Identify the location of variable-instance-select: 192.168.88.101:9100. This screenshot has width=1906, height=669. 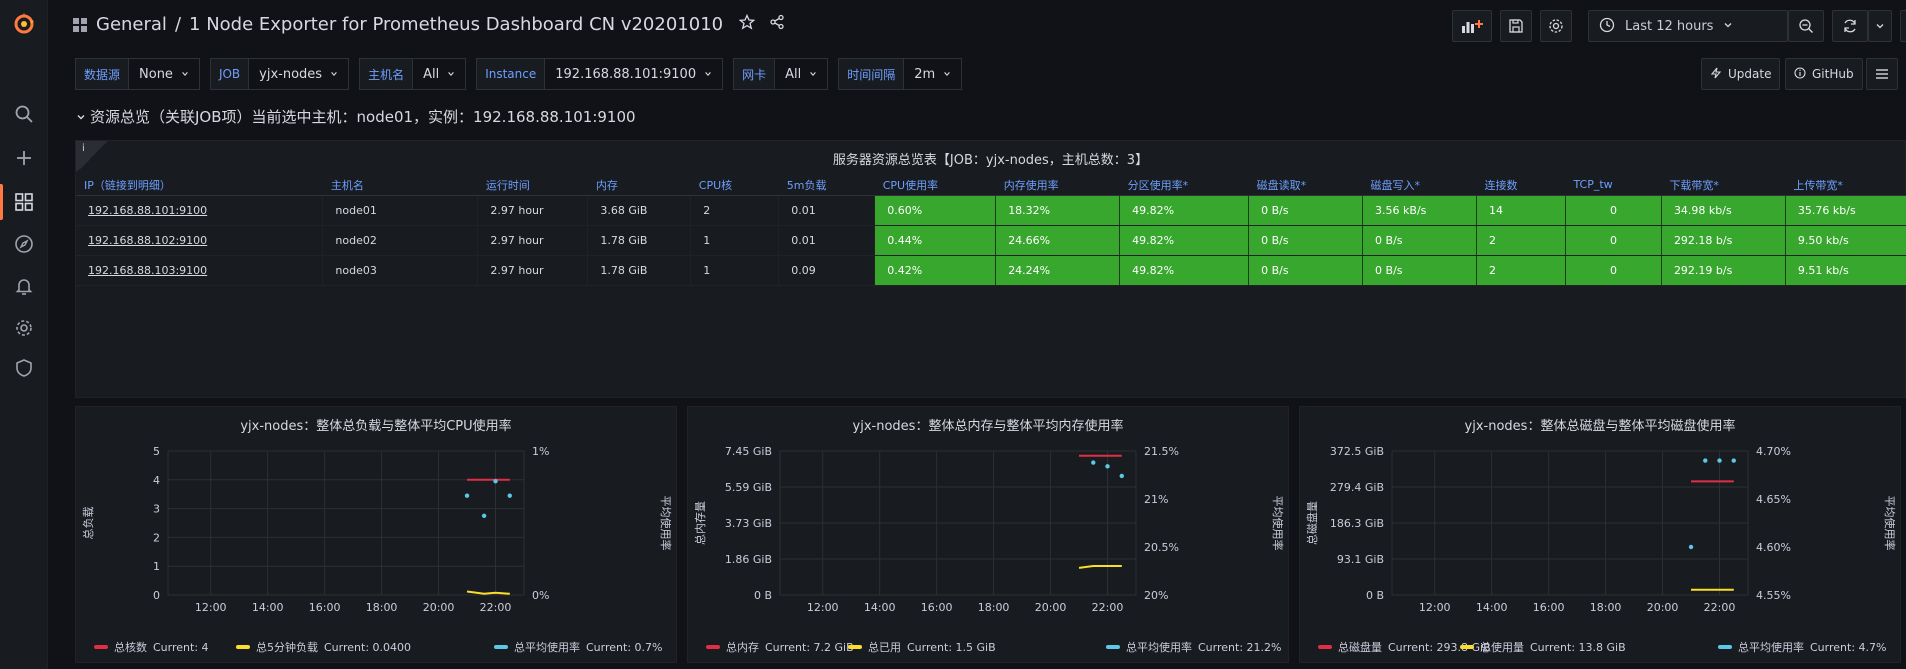
(634, 74).